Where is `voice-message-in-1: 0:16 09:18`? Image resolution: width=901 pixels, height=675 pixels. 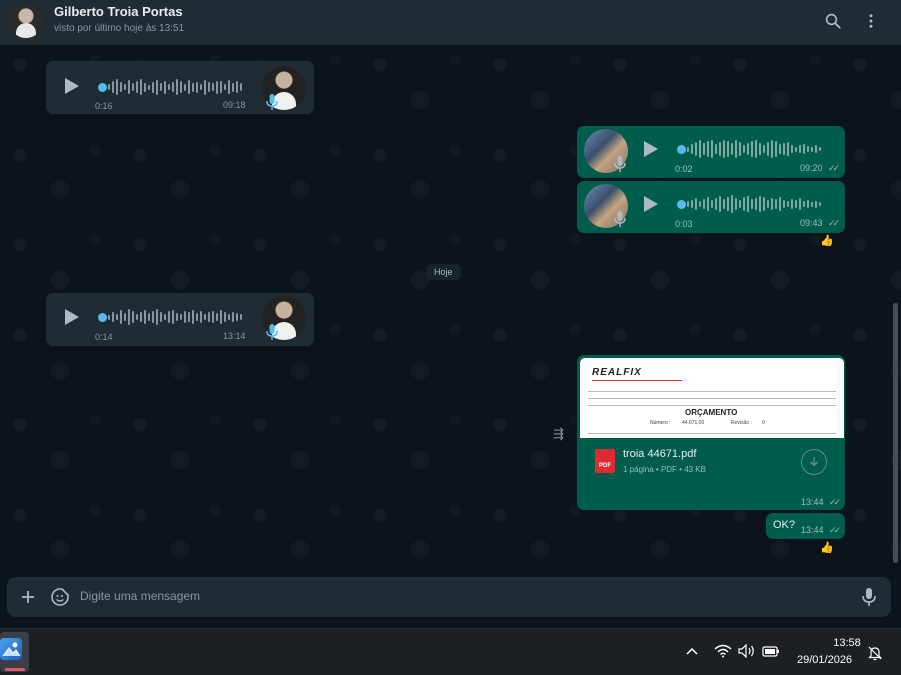 voice-message-in-1: 0:16 09:18 is located at coordinates (180, 87).